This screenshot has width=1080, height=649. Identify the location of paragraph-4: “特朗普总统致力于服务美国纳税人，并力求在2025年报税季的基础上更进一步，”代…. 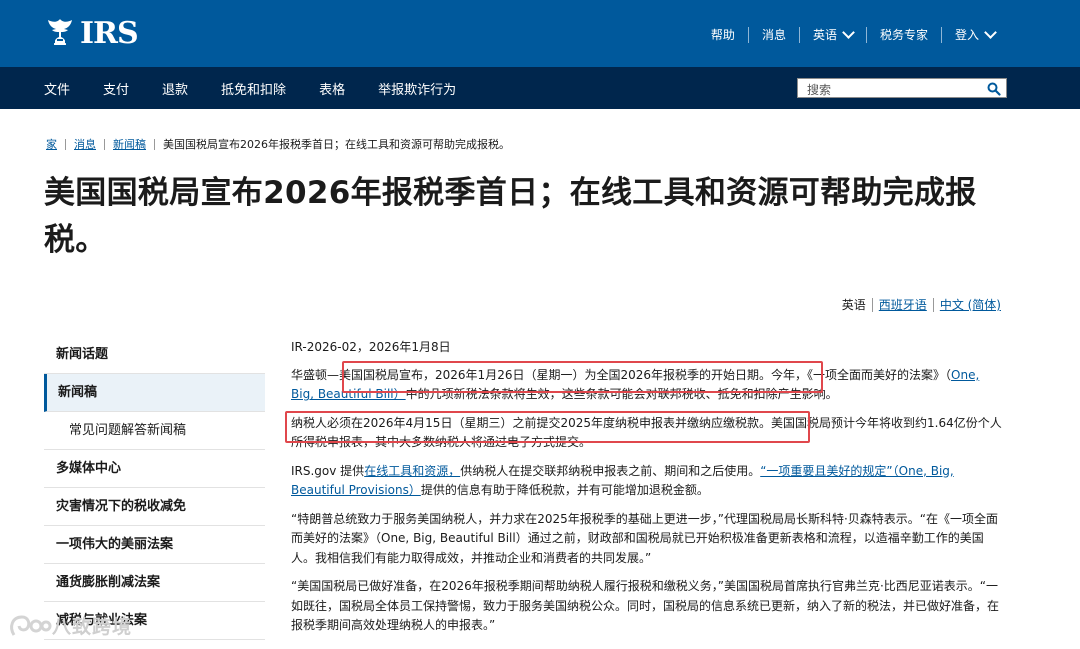
(645, 538).